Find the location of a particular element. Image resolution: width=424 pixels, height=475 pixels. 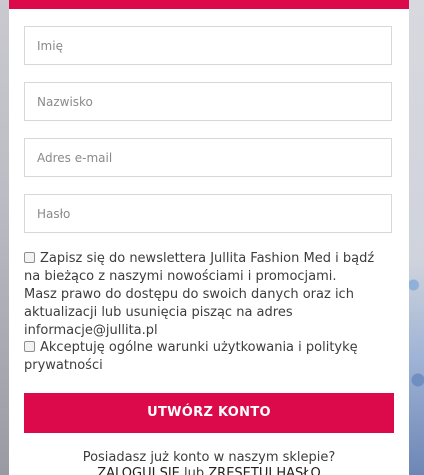

password-input is located at coordinates (208, 213).